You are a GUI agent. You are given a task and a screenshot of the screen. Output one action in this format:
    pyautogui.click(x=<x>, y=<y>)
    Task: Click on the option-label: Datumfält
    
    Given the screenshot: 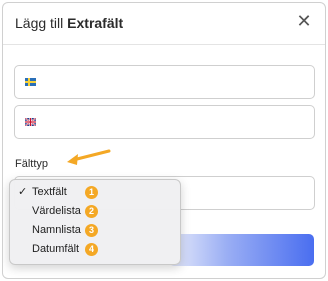 What is the action you would take?
    pyautogui.click(x=56, y=249)
    